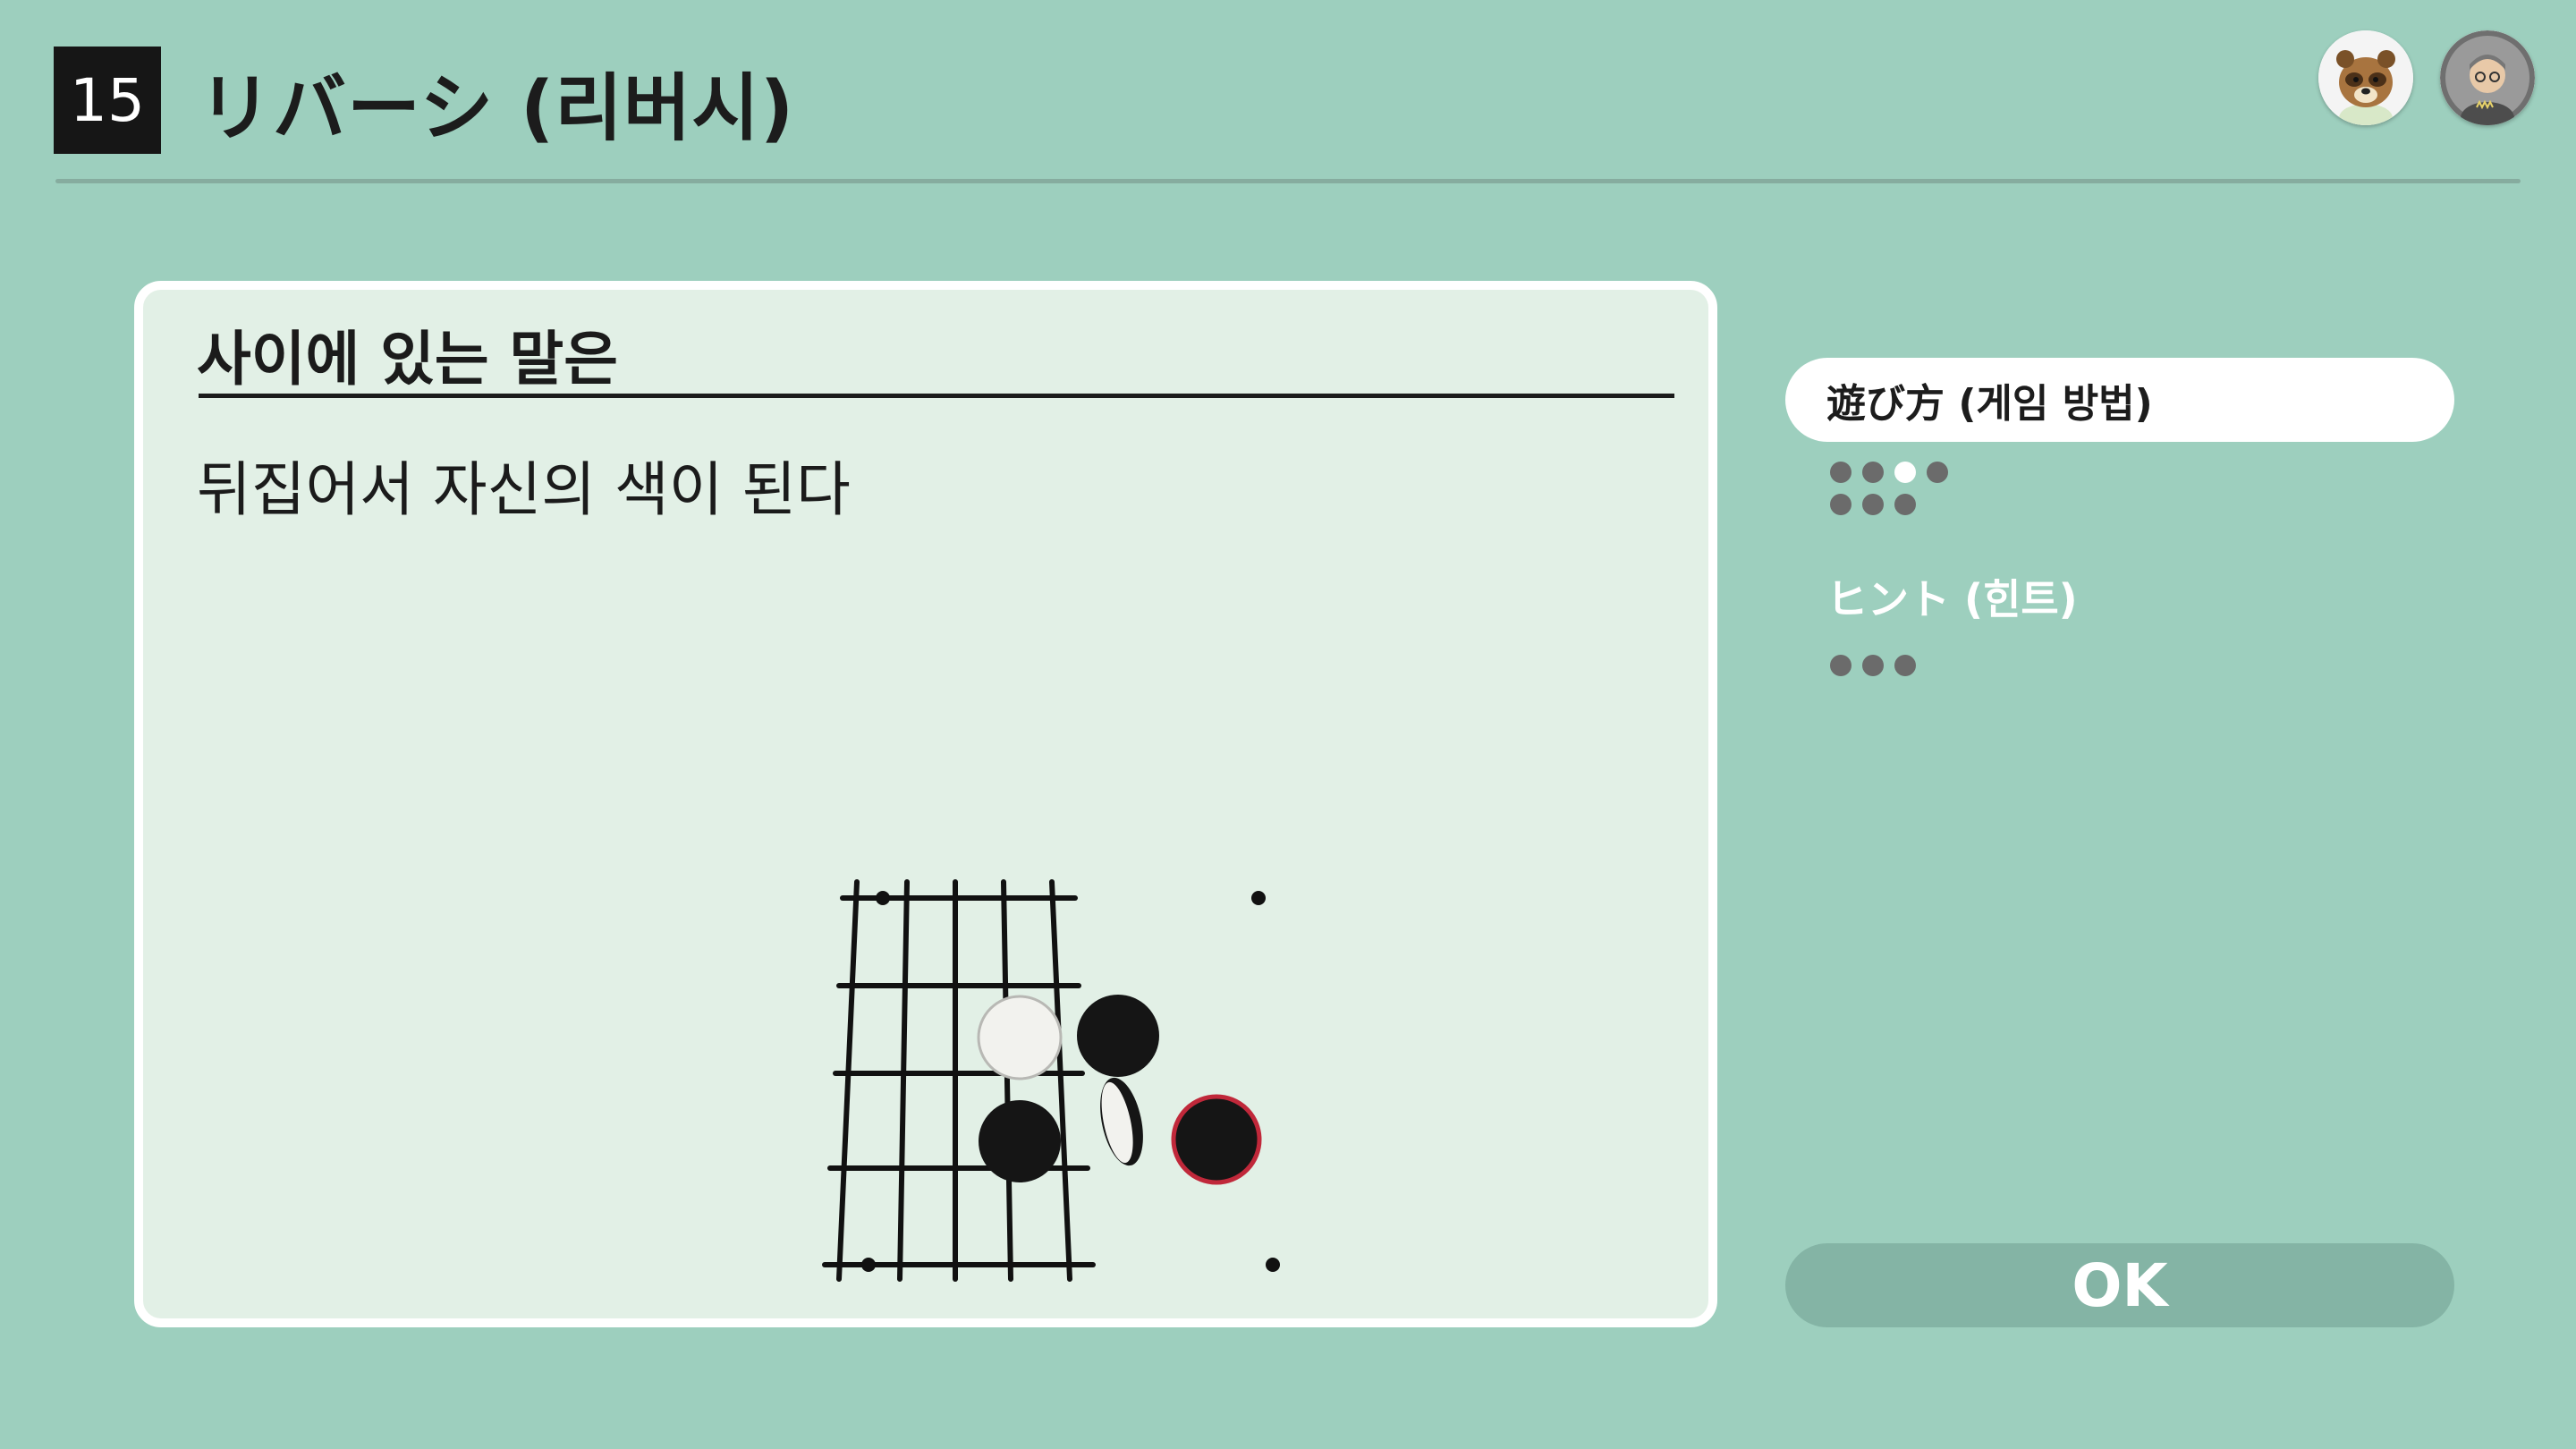 Image resolution: width=2576 pixels, height=1449 pixels. I want to click on menu-item-how-to-play: 遊び方 (게임 방법), so click(2119, 400).